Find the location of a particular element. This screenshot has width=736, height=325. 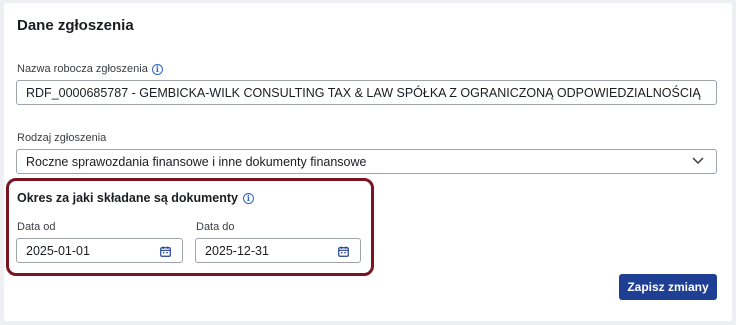

chevron-down-icon is located at coordinates (698, 161).